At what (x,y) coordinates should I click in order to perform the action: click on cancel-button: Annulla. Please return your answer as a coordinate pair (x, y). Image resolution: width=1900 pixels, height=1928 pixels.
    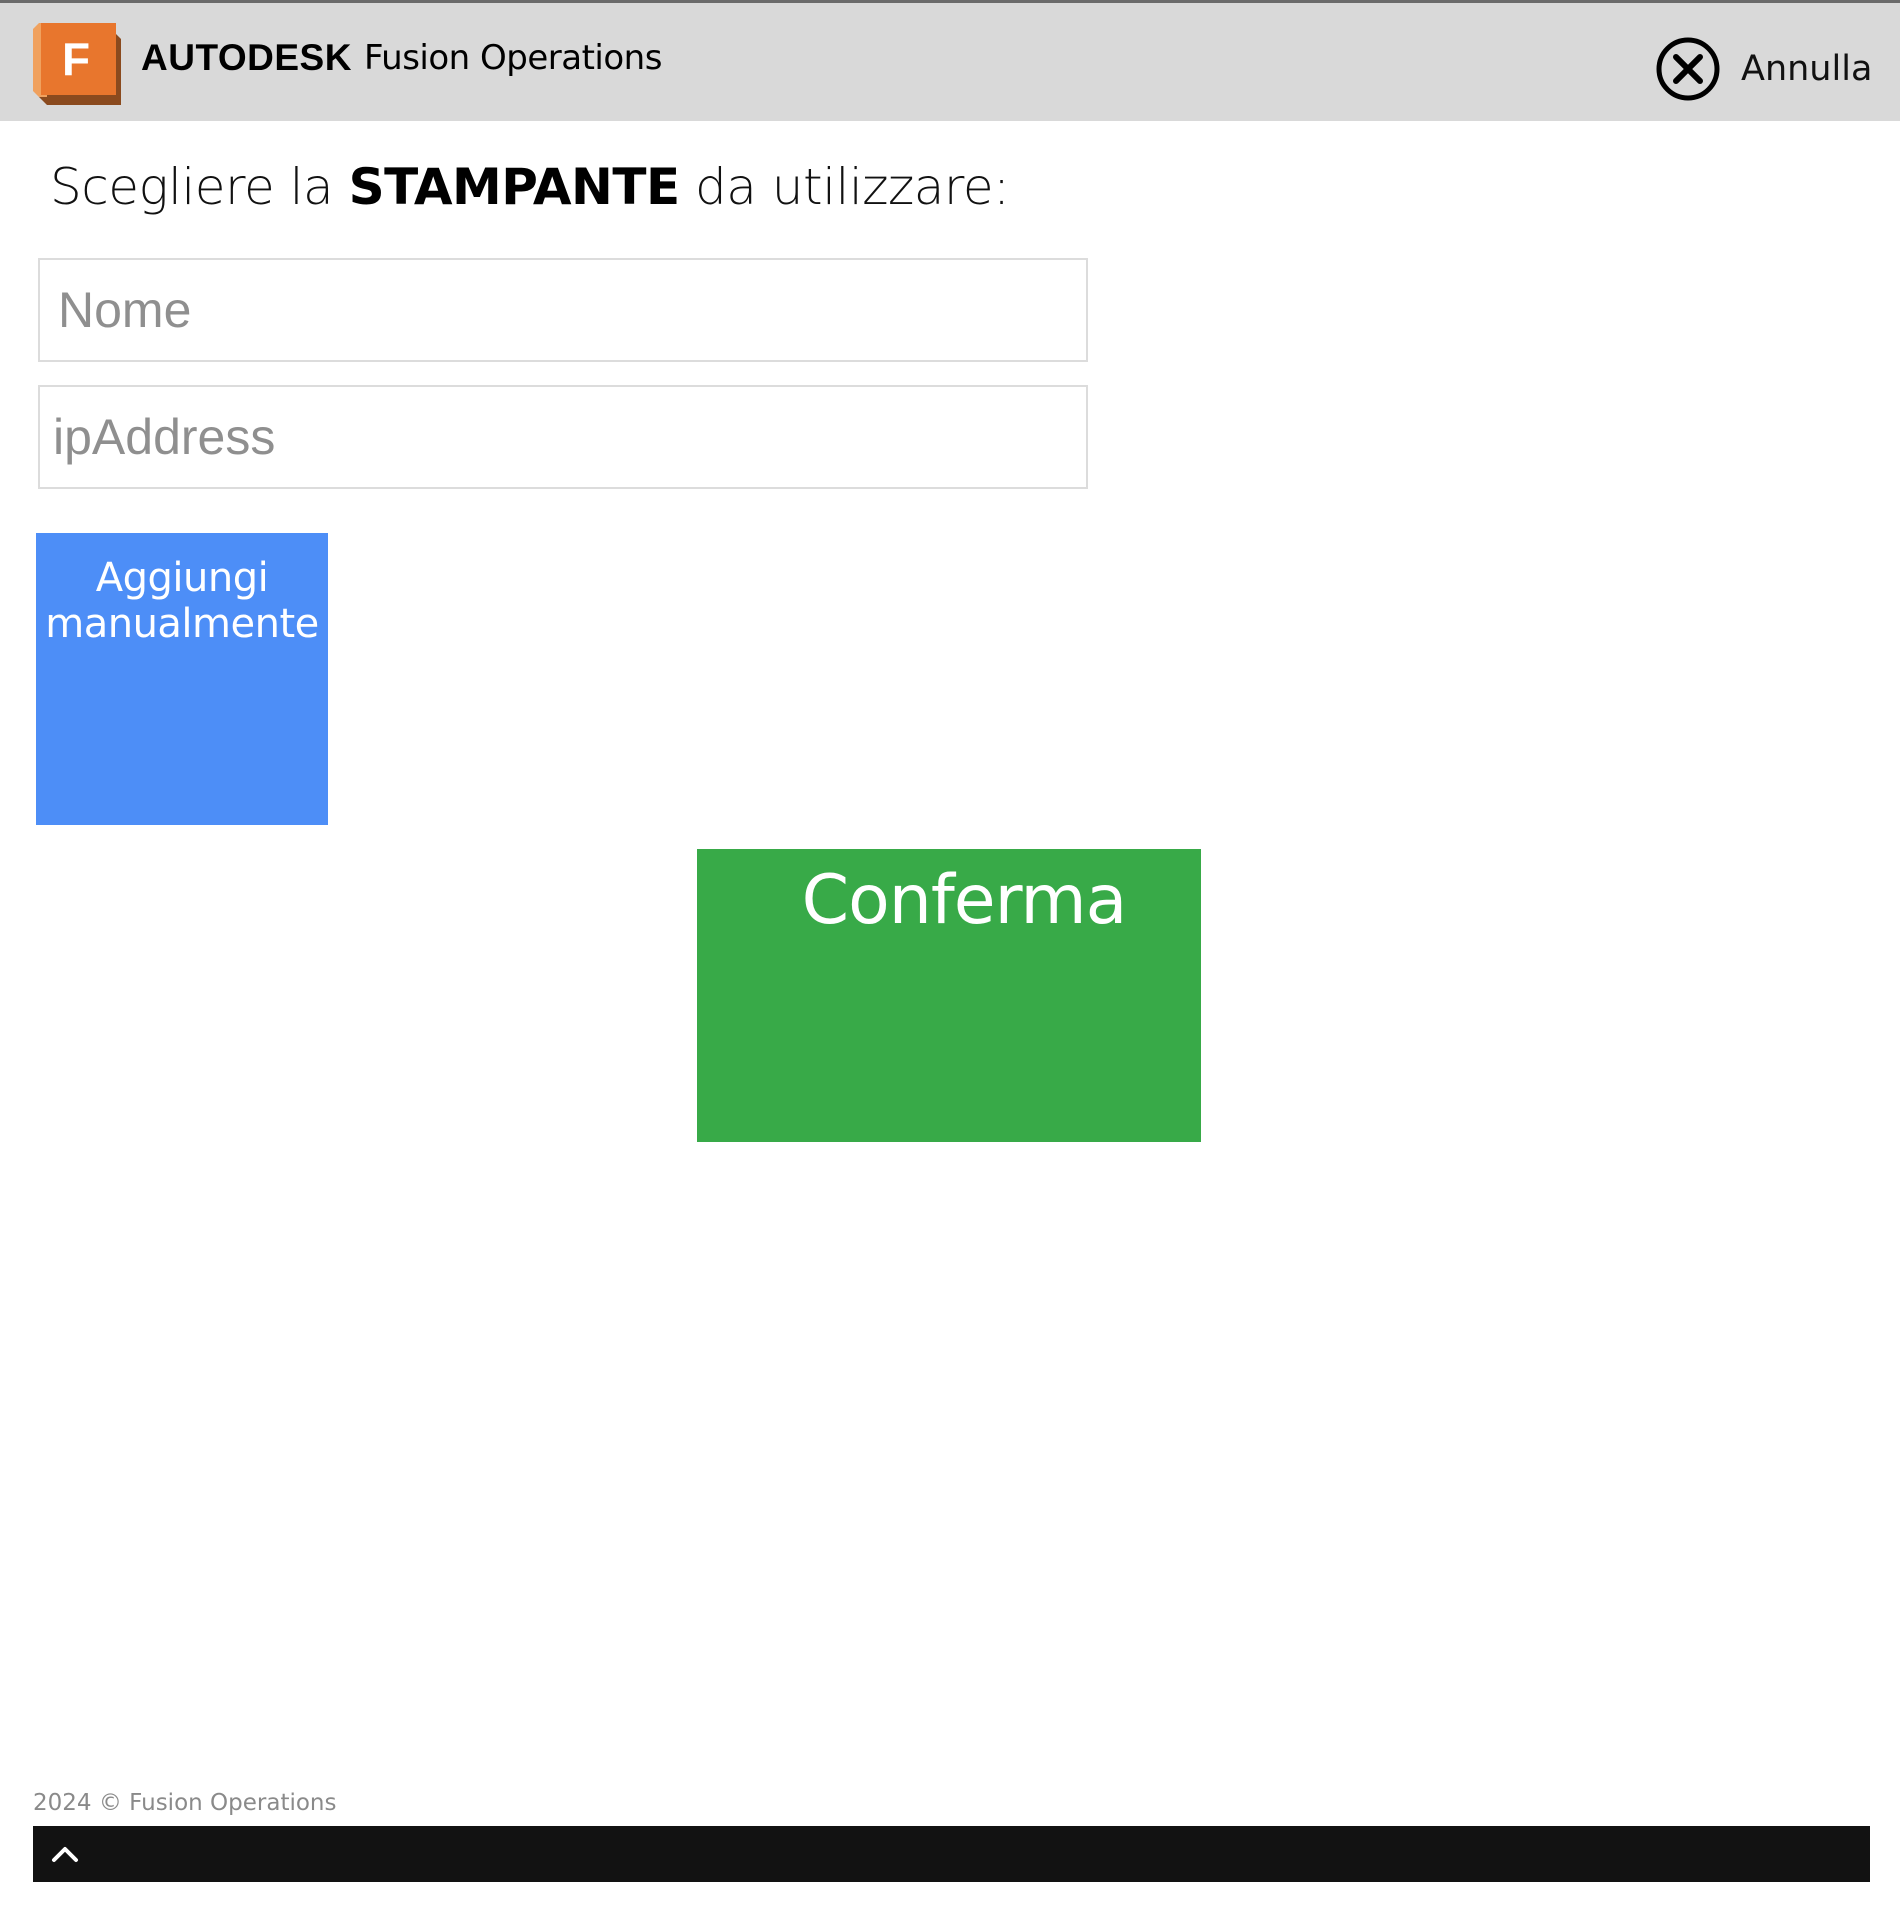
    Looking at the image, I should click on (1763, 69).